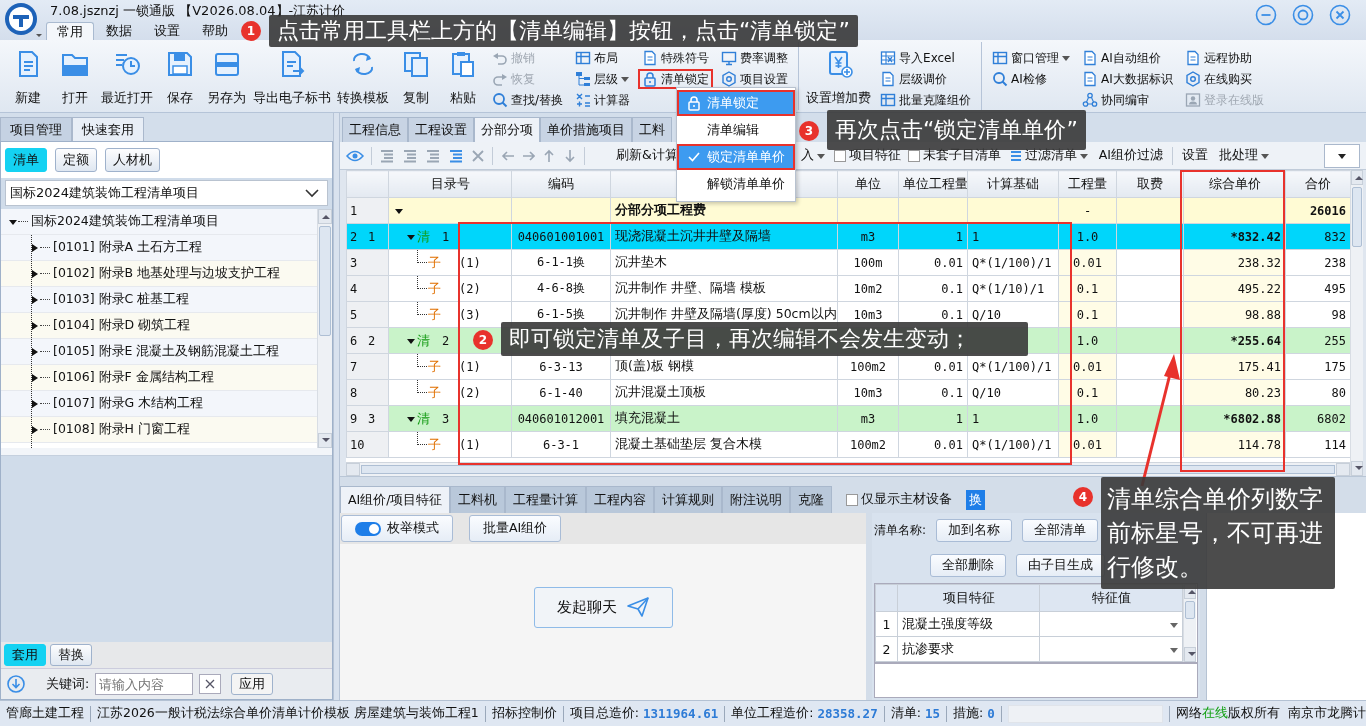 This screenshot has height=726, width=1366. Describe the element at coordinates (736, 130) in the screenshot. I see `menu-item: 清单编辑` at that location.